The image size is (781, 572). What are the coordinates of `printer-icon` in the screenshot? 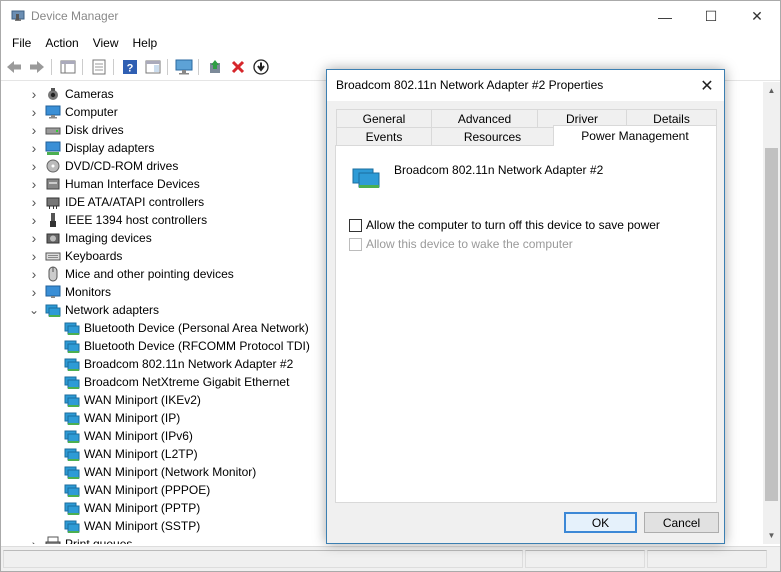 It's located at (53, 540).